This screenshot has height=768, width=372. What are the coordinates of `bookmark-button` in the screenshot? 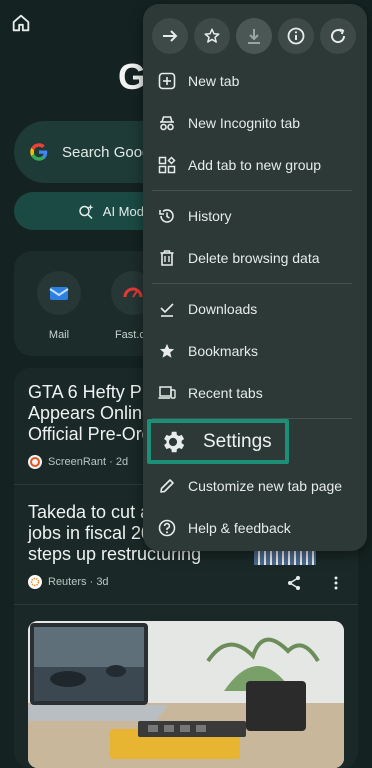 It's located at (212, 36).